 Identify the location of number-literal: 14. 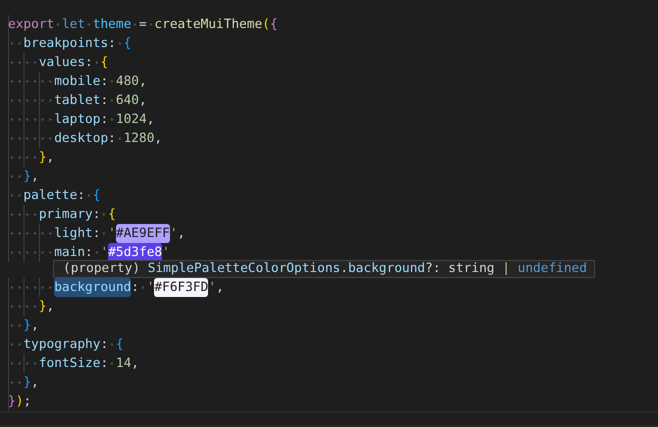
(124, 363).